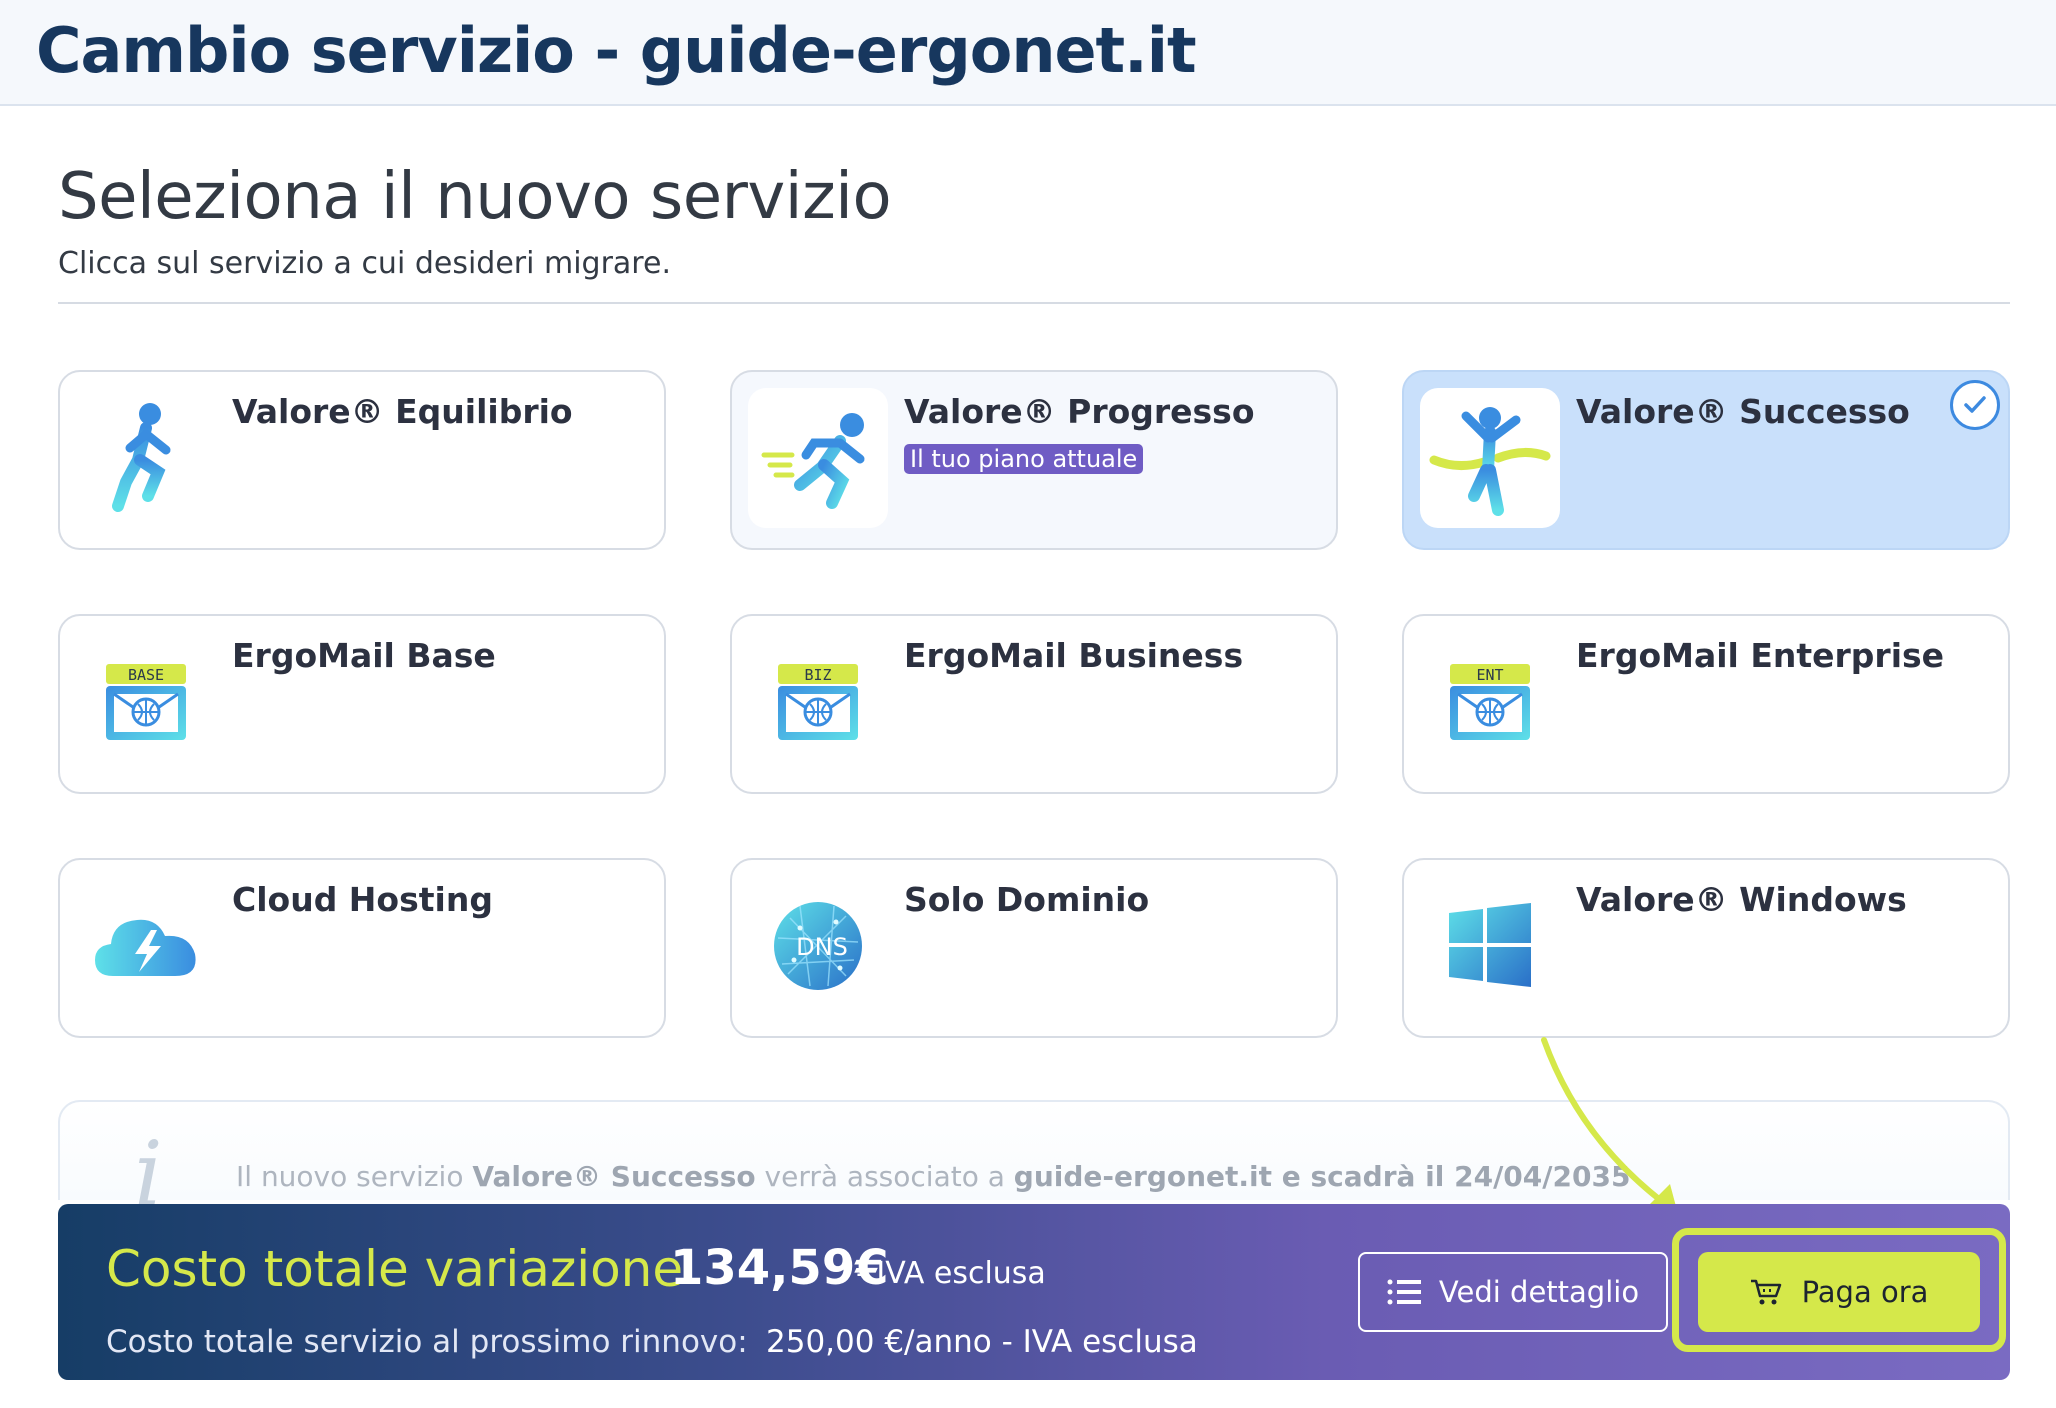  I want to click on service-card-valore-successo: Valore® Successo, so click(1706, 460).